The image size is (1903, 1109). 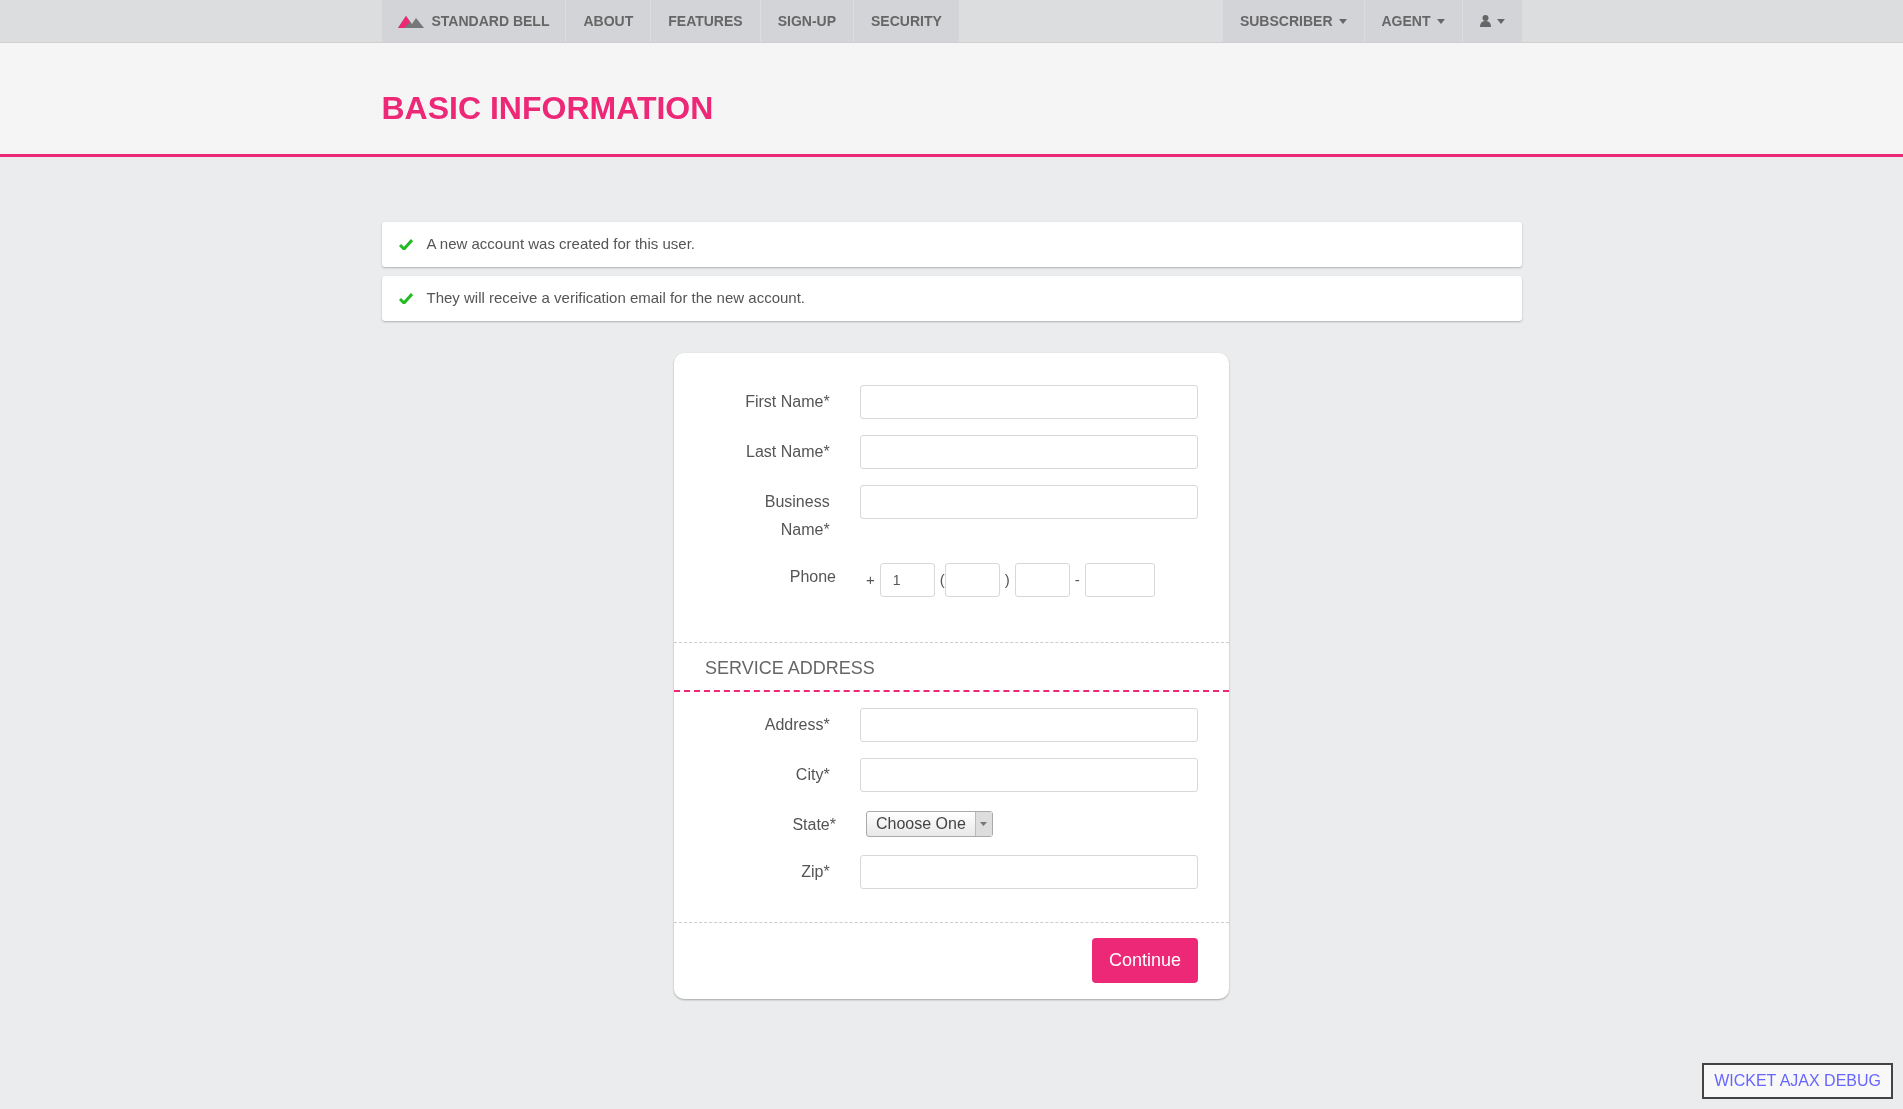 I want to click on alert-text: They will receive a verification email for the new account., so click(x=615, y=298).